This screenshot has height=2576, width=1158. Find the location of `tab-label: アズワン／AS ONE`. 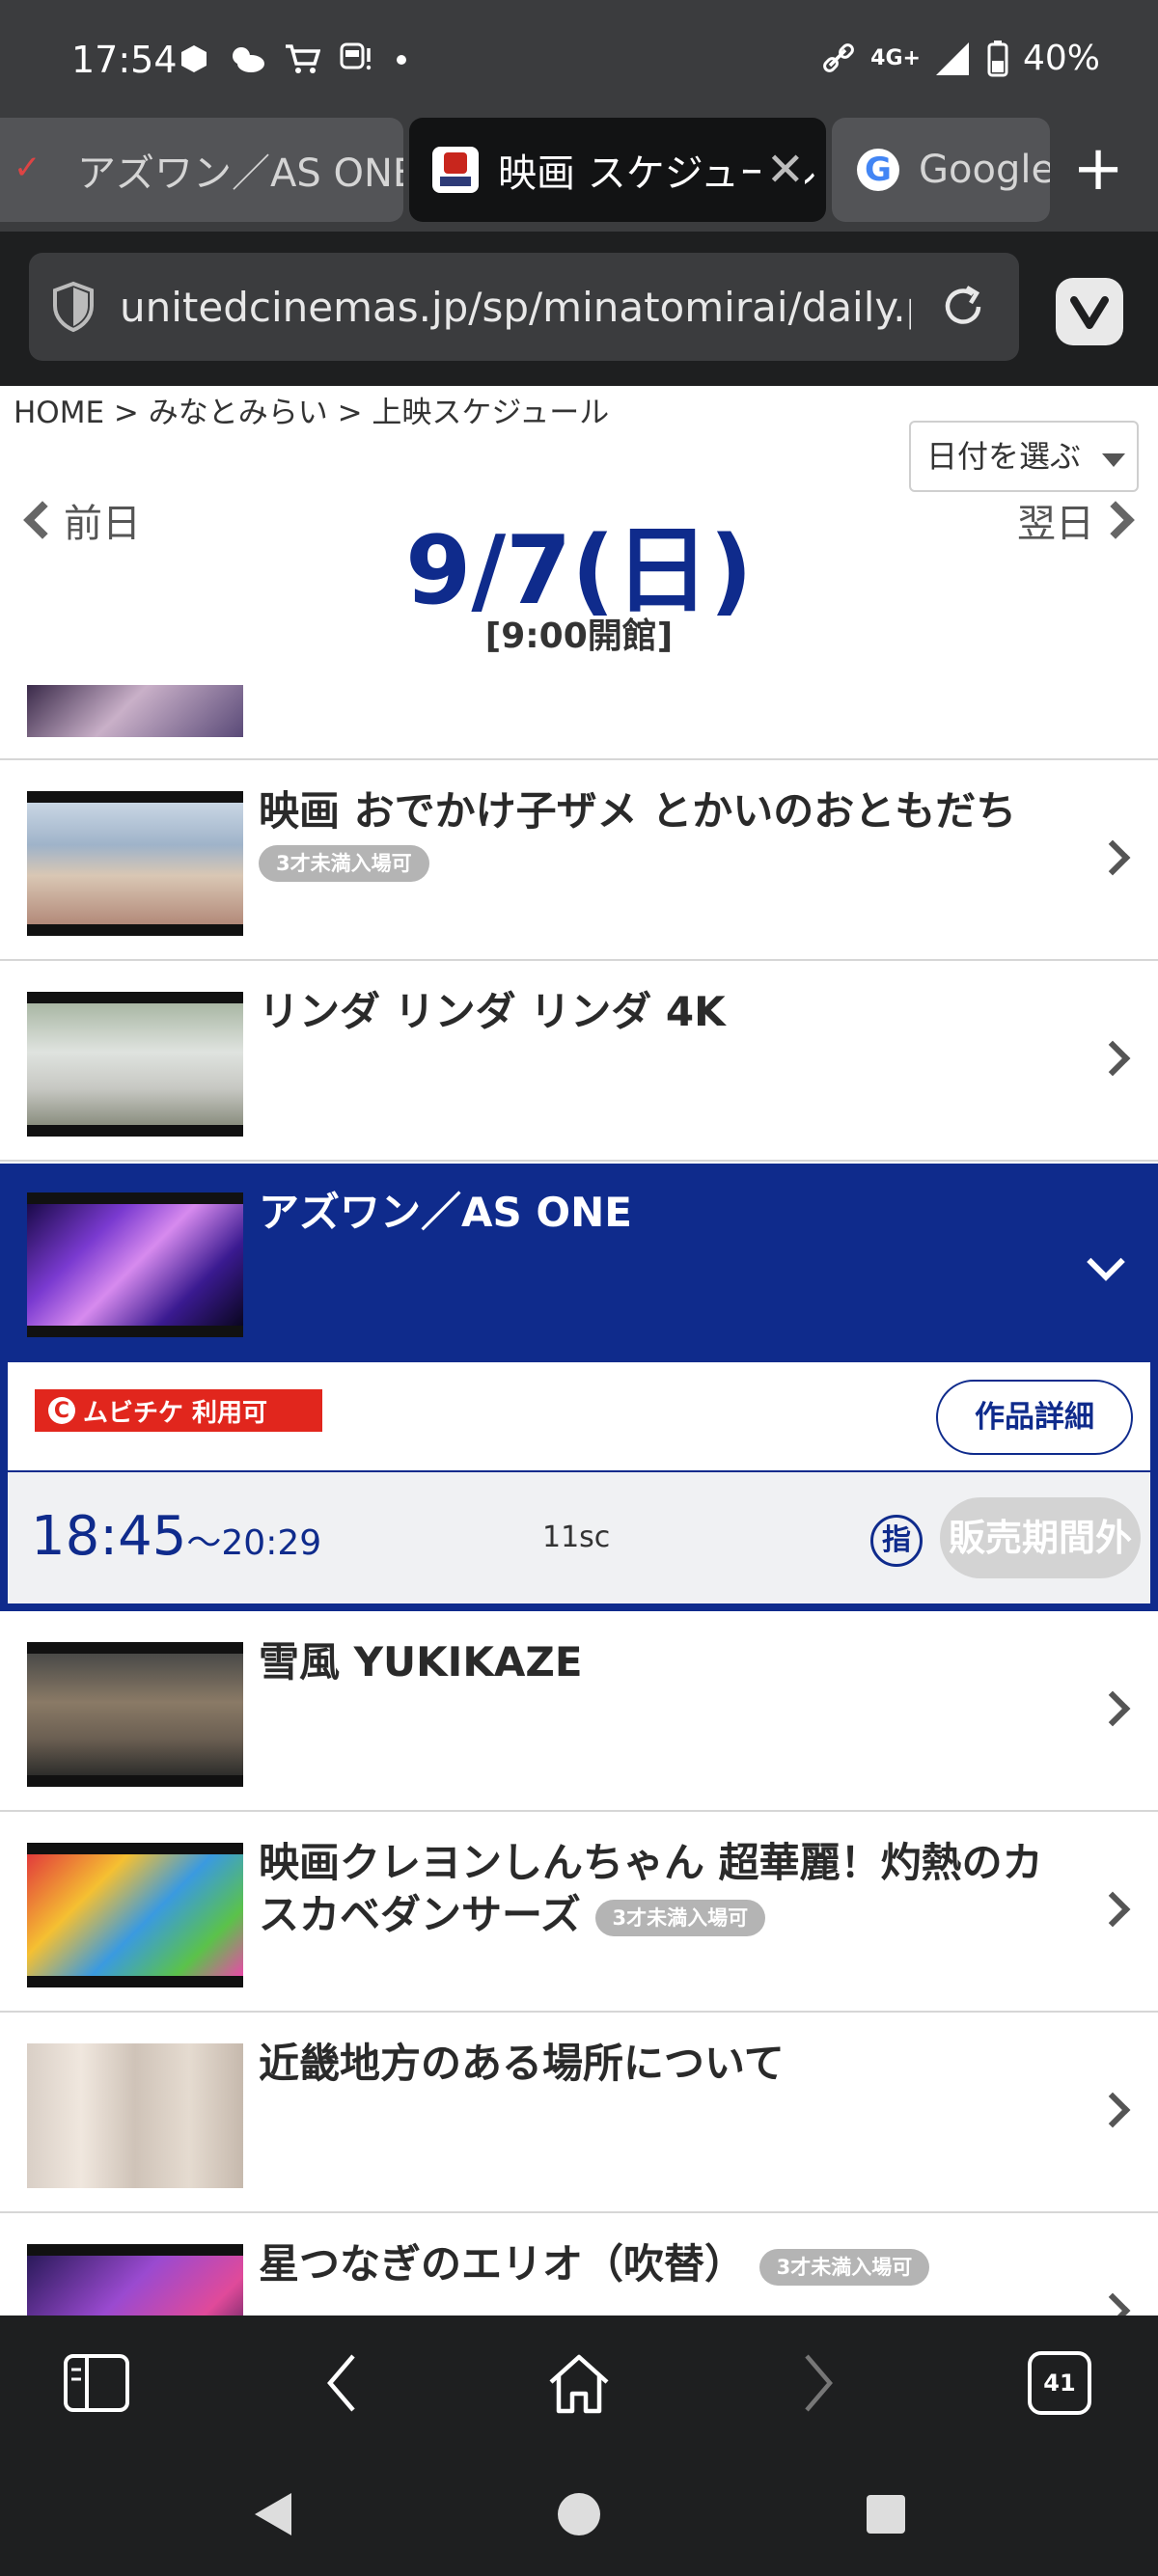

tab-label: アズワン／AS ONE is located at coordinates (240, 174).